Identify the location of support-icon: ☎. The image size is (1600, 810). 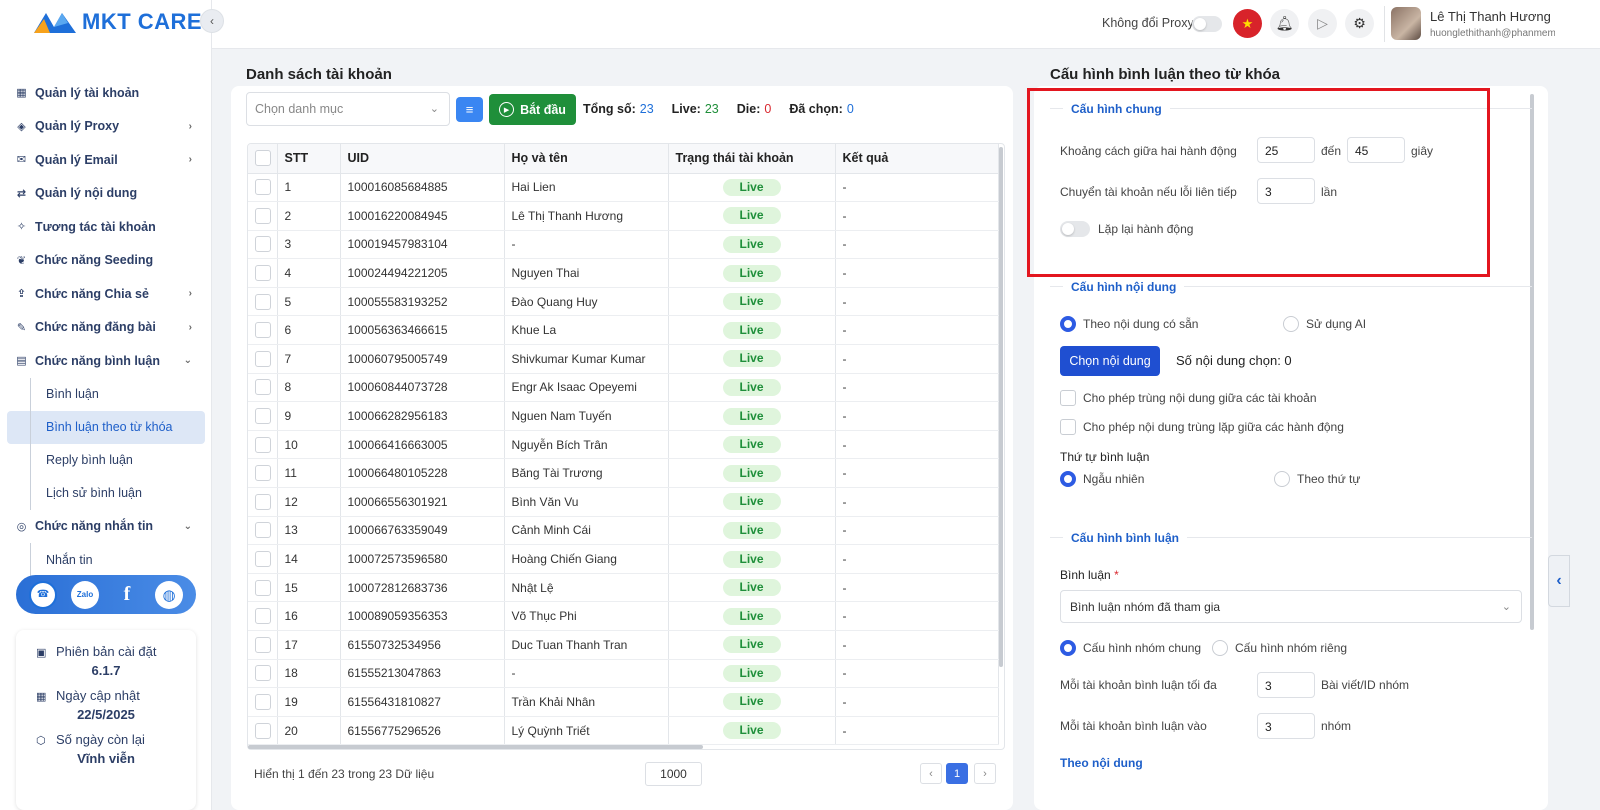
(43, 594).